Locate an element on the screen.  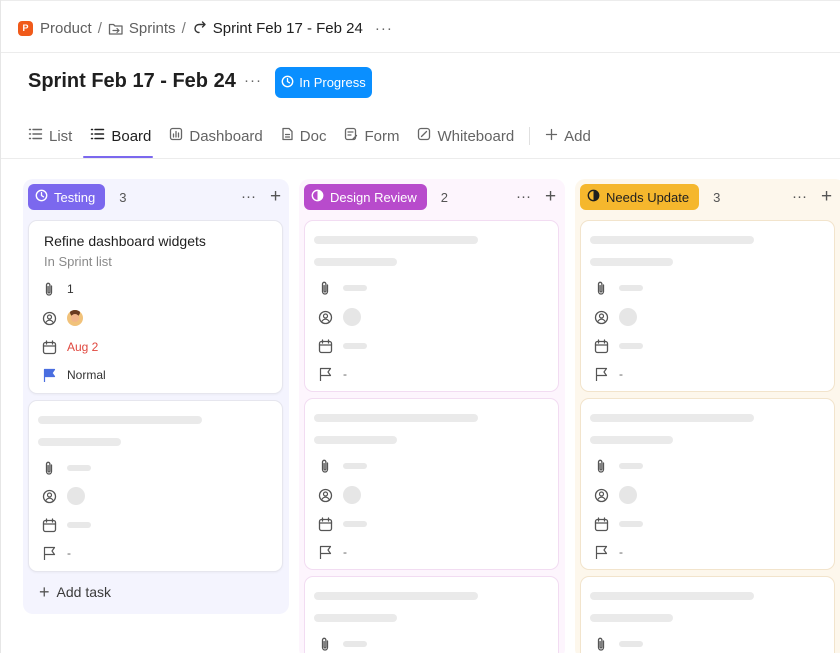
status-badge: In Progress is located at coordinates (323, 82).